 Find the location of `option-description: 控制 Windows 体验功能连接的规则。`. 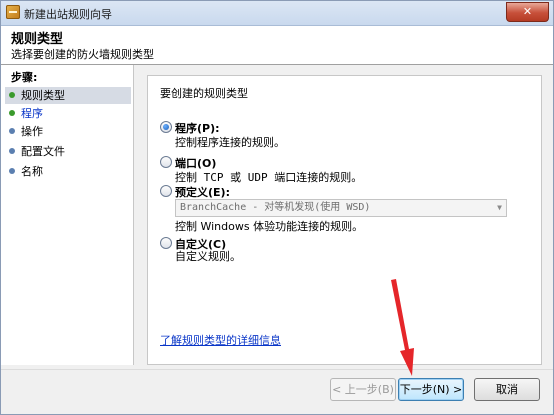

option-description: 控制 Windows 体验功能连接的规则。 is located at coordinates (269, 226).